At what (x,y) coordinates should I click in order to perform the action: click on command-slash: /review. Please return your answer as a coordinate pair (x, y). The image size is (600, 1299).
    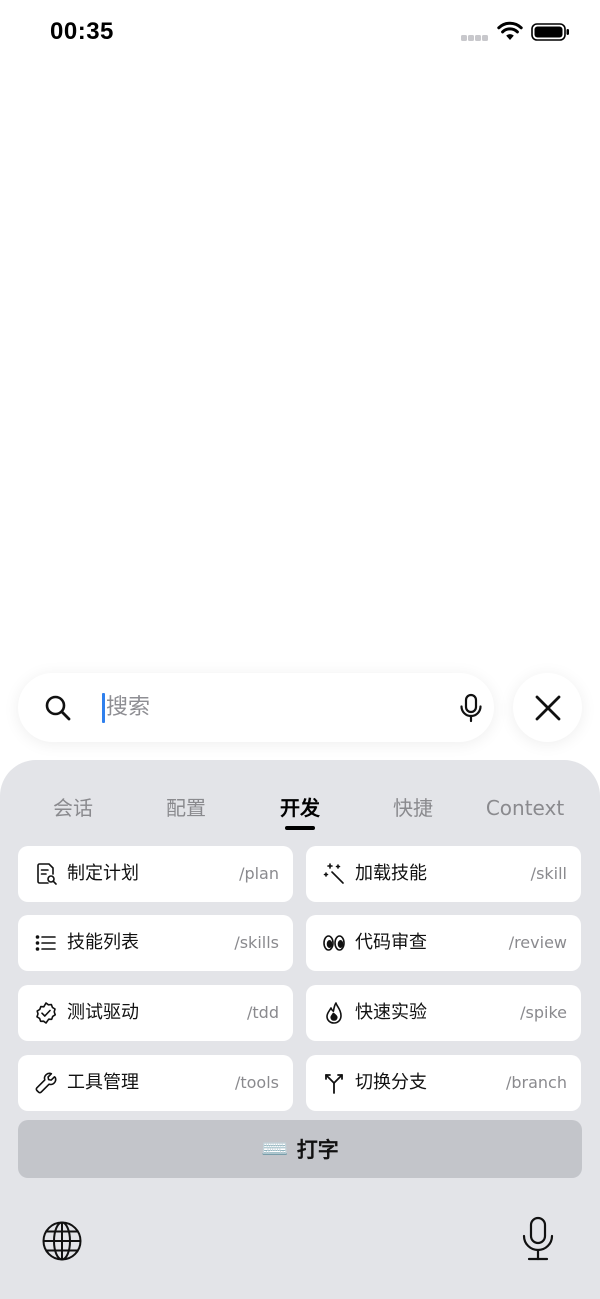
    Looking at the image, I should click on (537, 942).